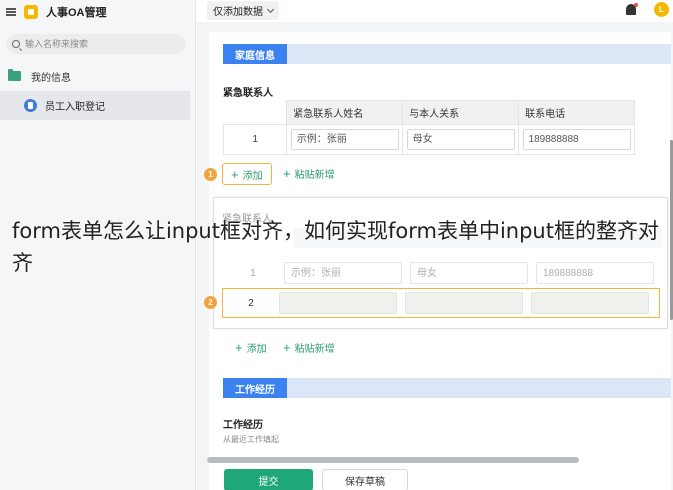 Image resolution: width=673 pixels, height=490 pixels. I want to click on section-title: 家庭信息, so click(255, 54).